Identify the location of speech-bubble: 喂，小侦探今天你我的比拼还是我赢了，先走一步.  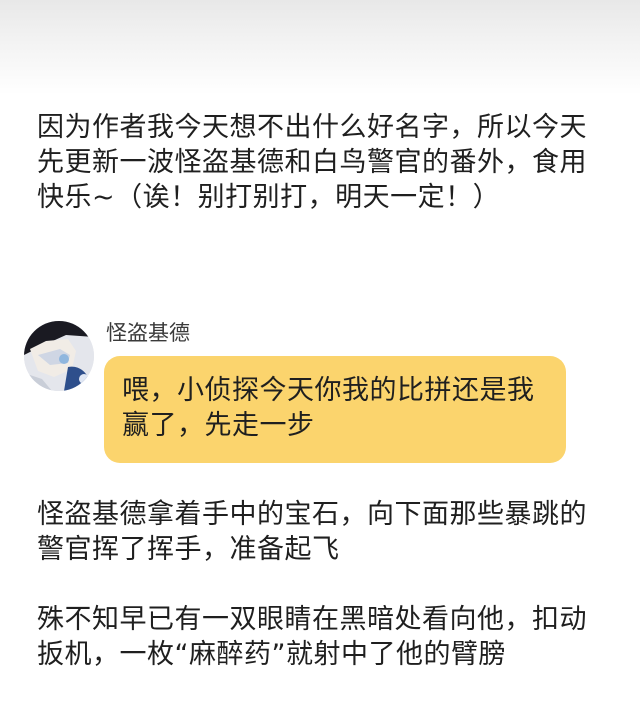
(335, 409).